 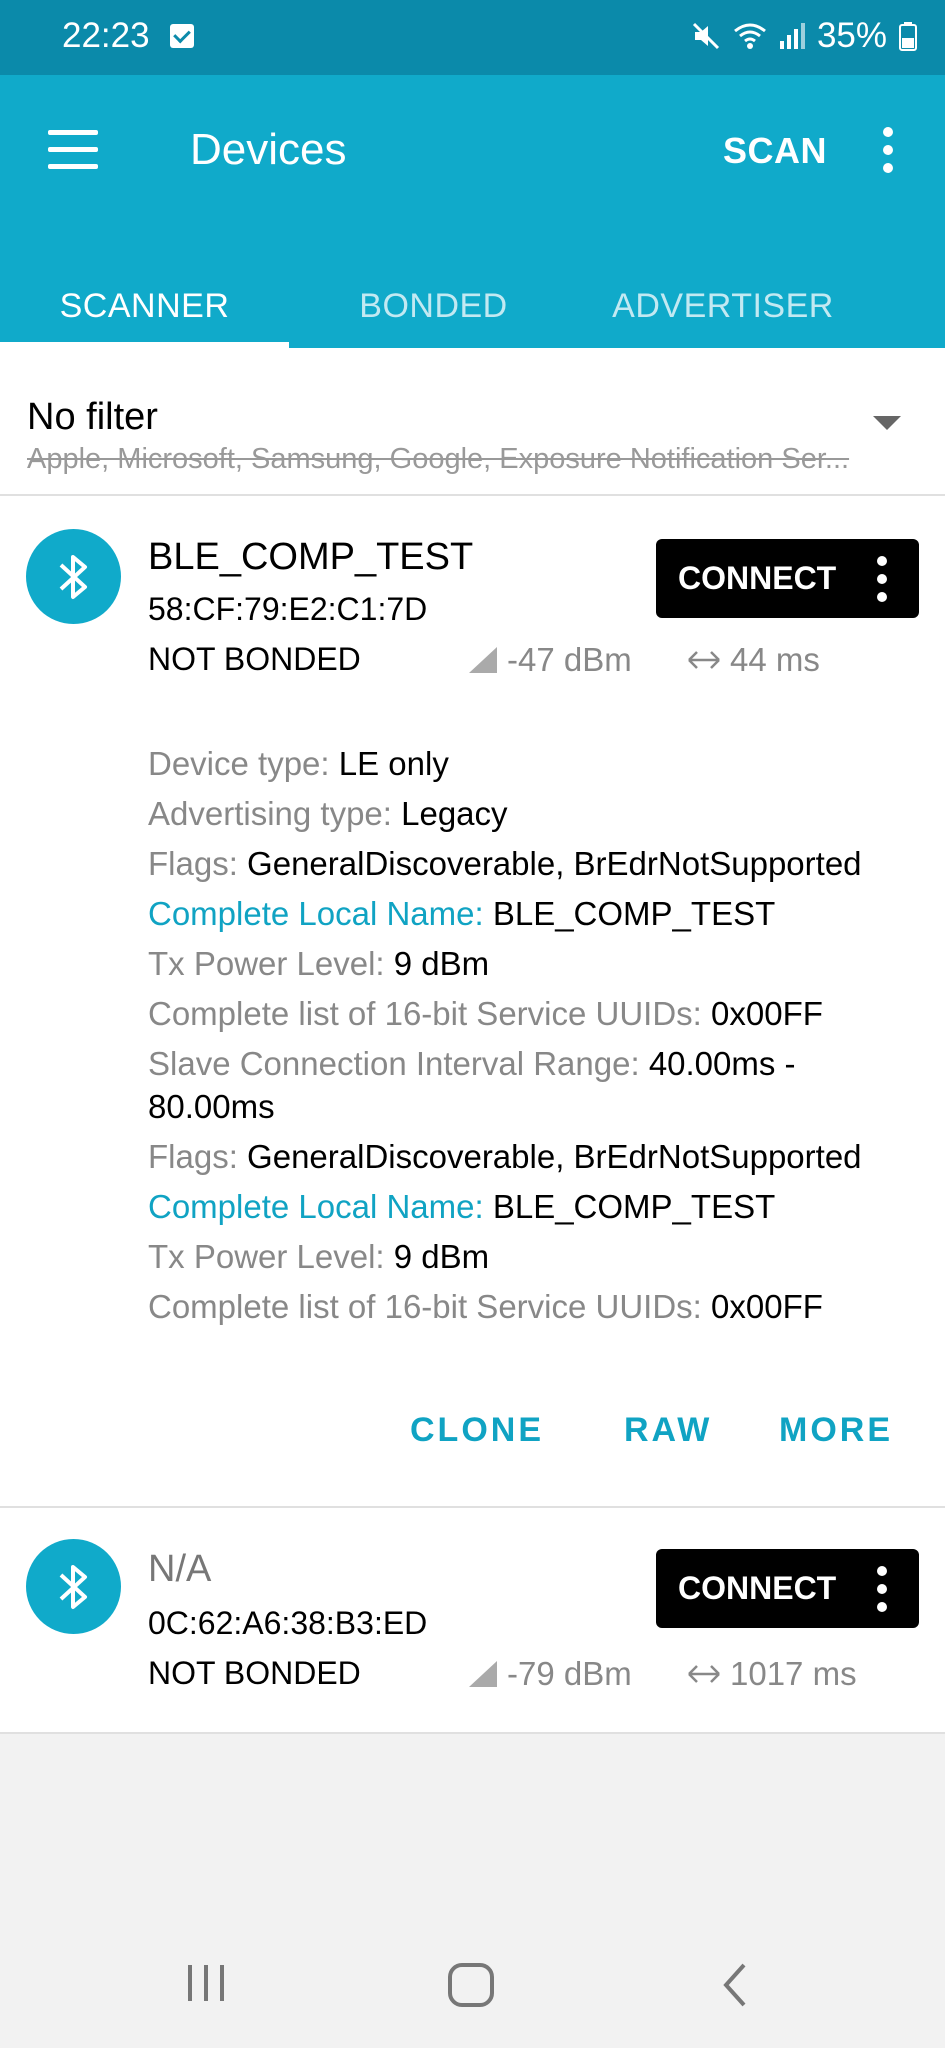 I want to click on detail-line: Advertising type: Legacy, so click(x=328, y=813).